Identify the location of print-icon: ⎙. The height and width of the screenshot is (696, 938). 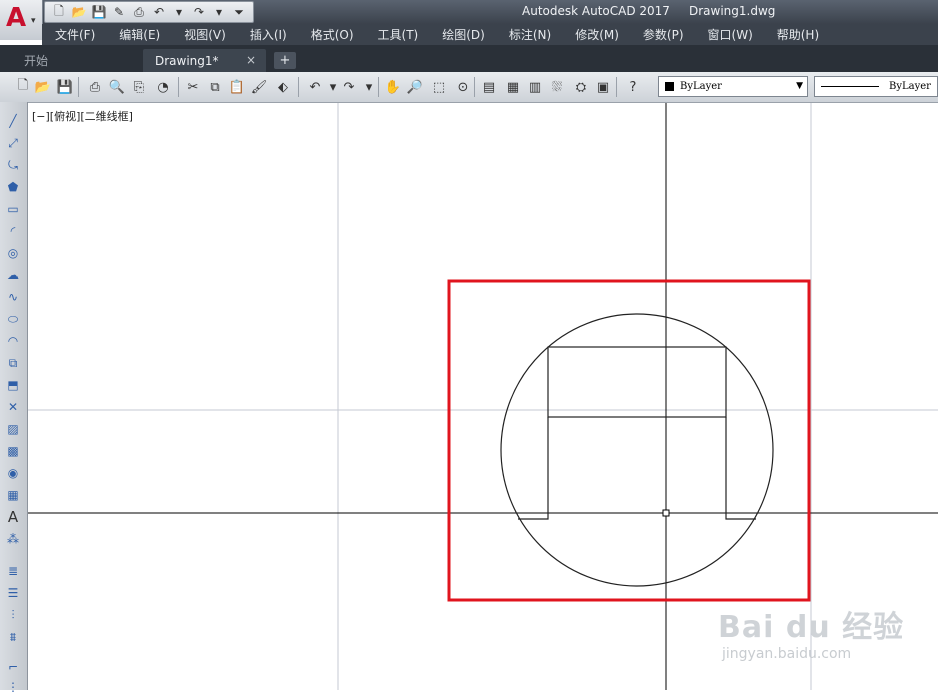
(139, 12).